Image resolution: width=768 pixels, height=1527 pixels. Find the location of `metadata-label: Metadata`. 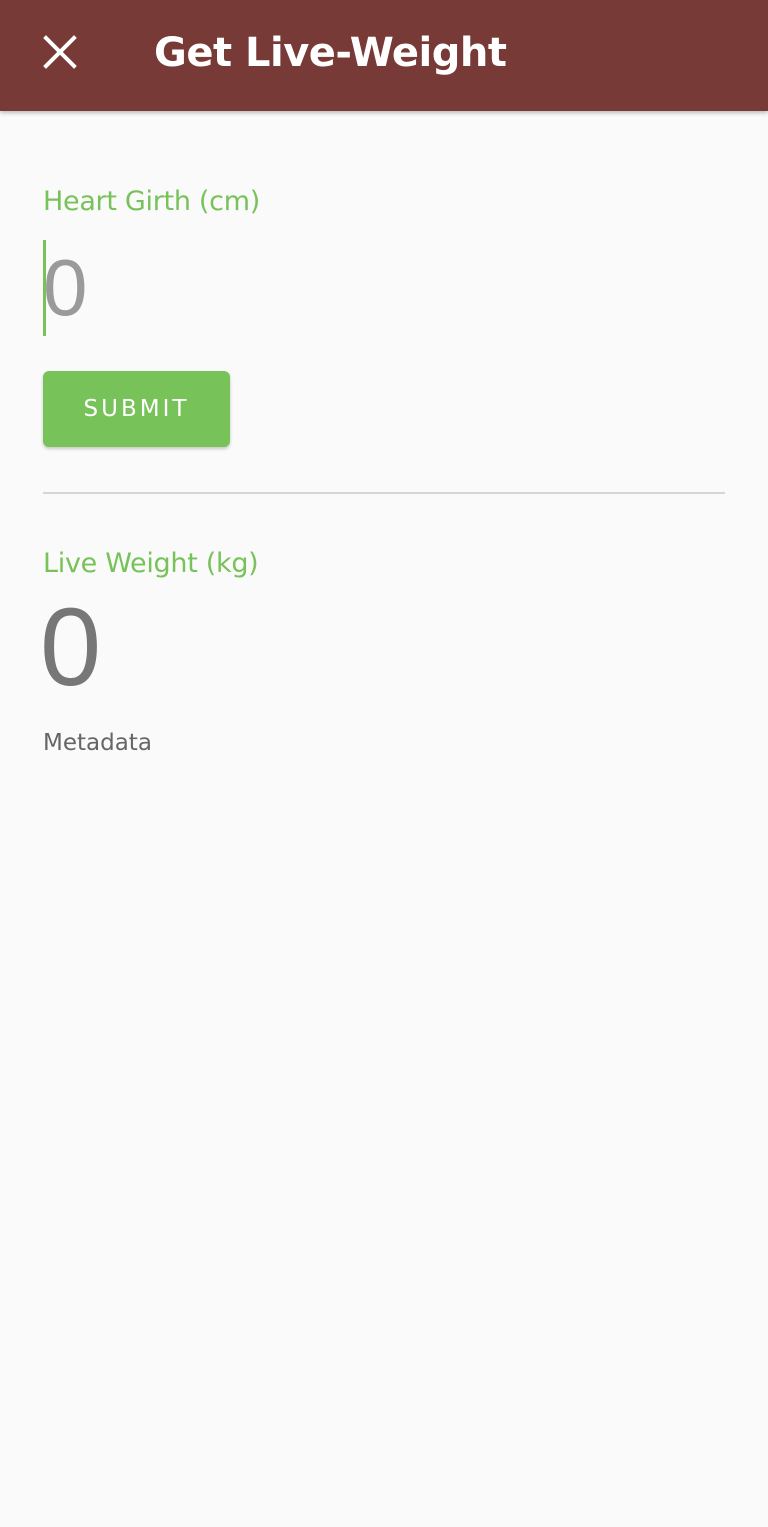

metadata-label: Metadata is located at coordinates (97, 743).